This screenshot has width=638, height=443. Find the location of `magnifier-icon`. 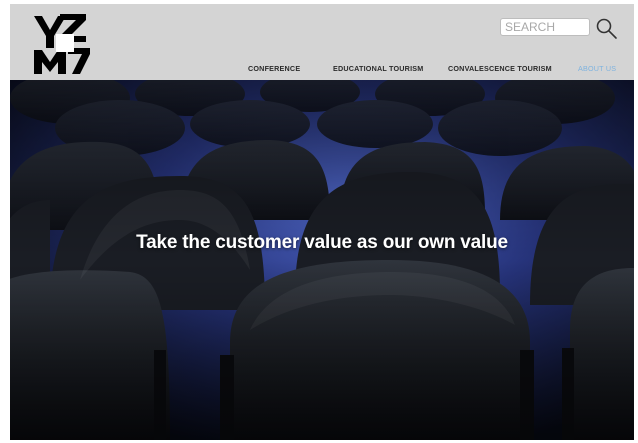

magnifier-icon is located at coordinates (606, 28).